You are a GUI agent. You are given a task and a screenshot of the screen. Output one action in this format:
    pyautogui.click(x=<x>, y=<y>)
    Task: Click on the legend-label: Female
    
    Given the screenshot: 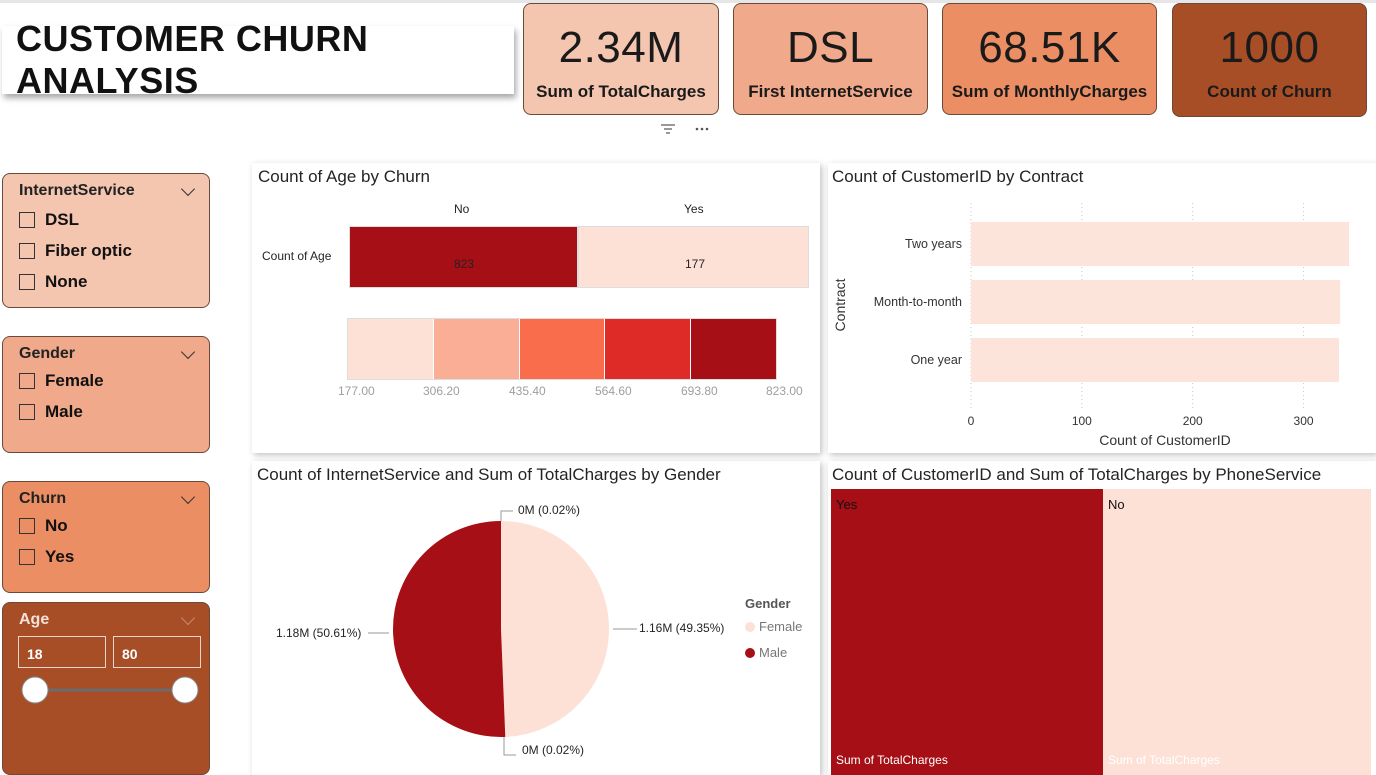 What is the action you would take?
    pyautogui.click(x=781, y=626)
    